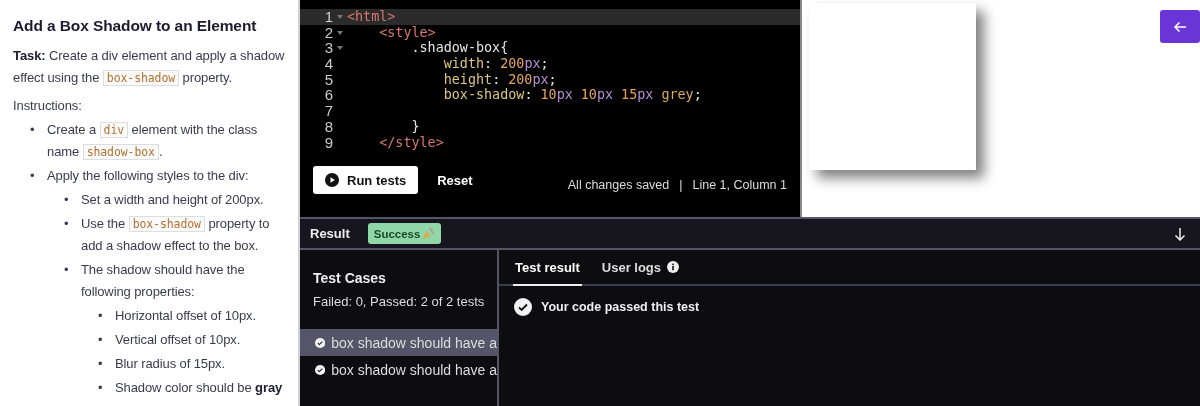 This screenshot has width=1200, height=406. I want to click on code-line: width: 200px;, so click(495, 64).